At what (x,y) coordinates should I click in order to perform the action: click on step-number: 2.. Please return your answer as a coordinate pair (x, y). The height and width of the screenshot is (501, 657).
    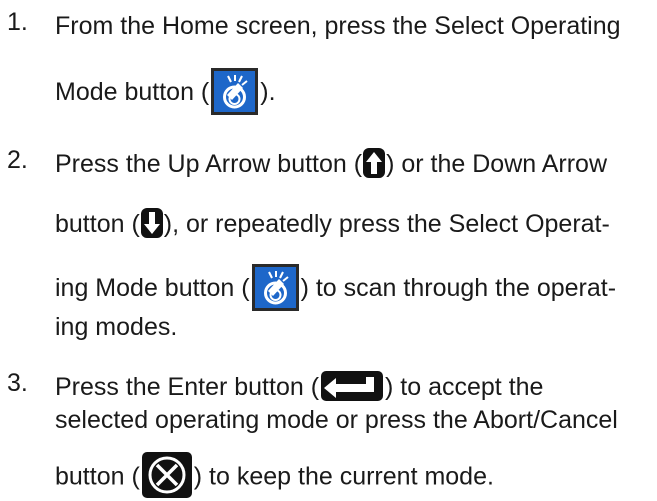
    Looking at the image, I should click on (17, 160).